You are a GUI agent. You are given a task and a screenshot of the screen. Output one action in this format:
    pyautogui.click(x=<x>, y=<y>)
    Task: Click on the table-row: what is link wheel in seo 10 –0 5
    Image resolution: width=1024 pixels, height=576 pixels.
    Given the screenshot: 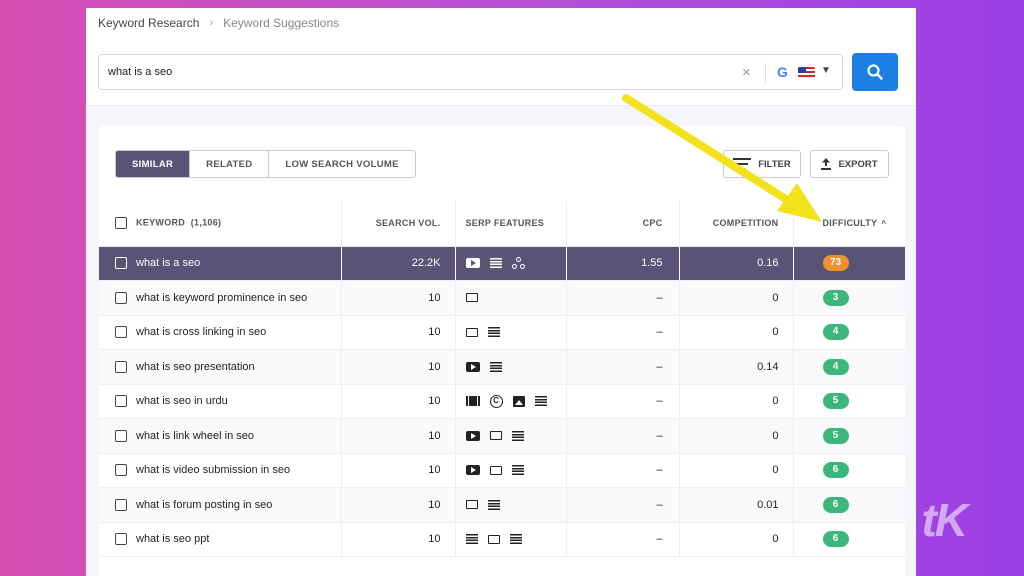 What is the action you would take?
    pyautogui.click(x=502, y=436)
    